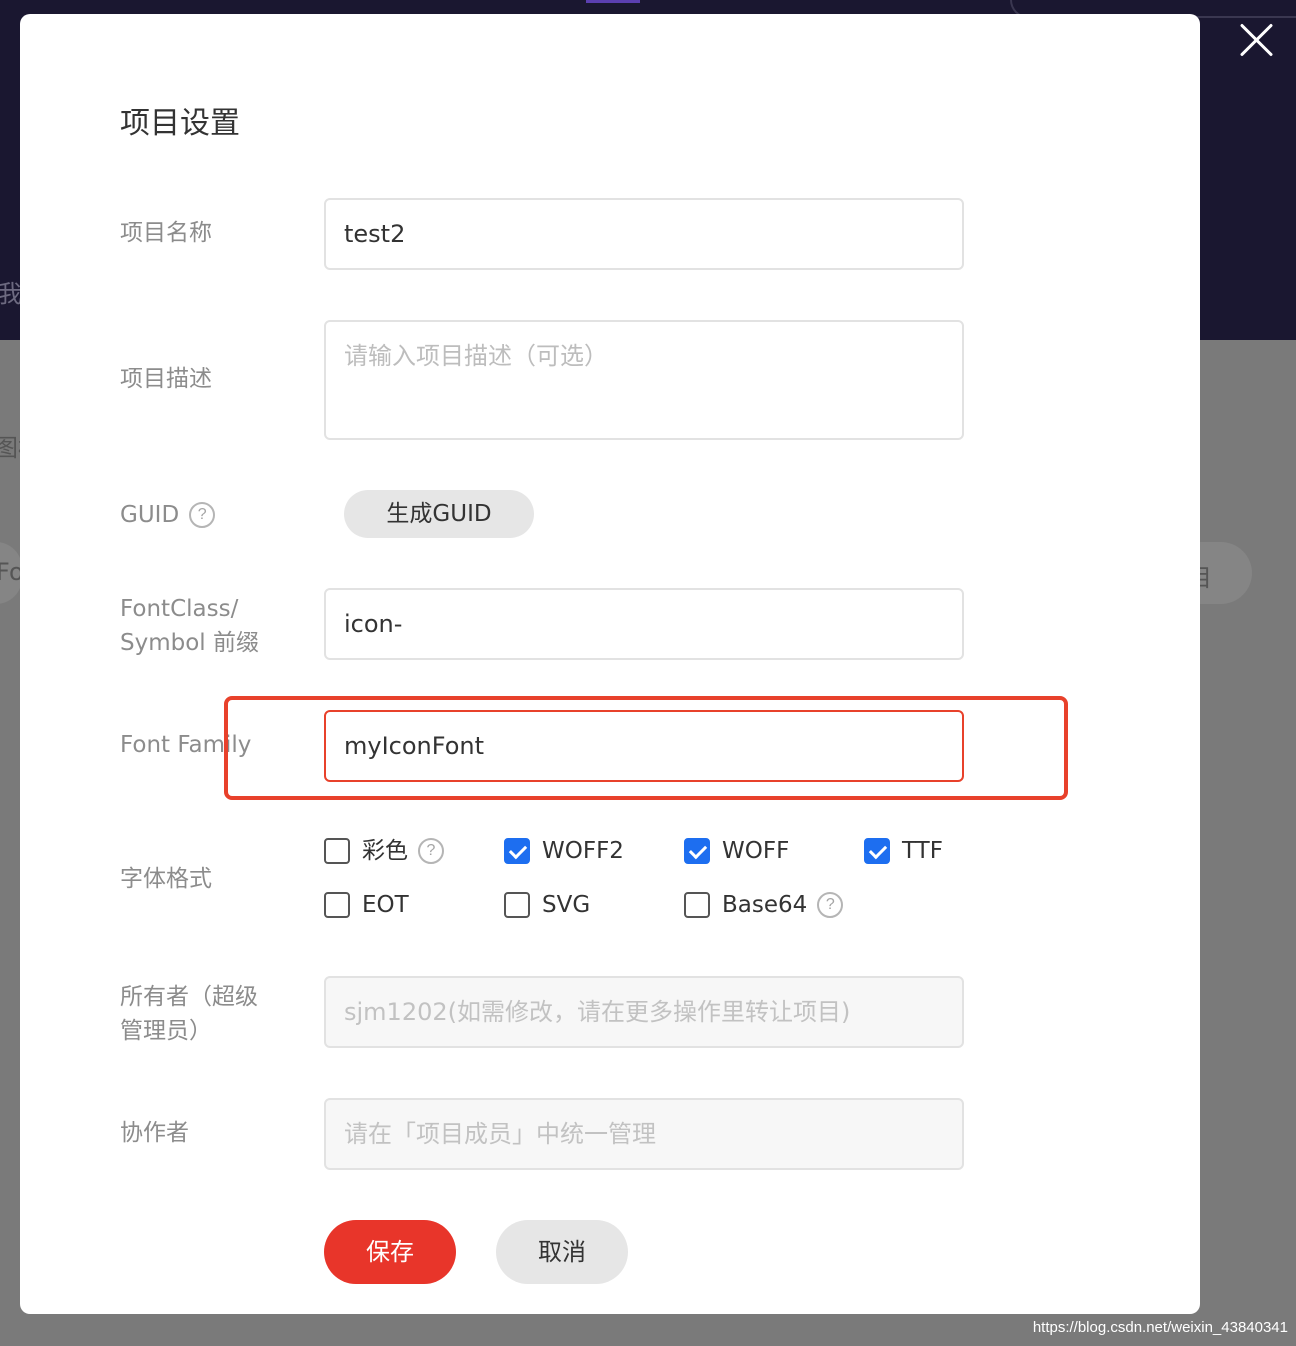 This screenshot has width=1296, height=1346. What do you see at coordinates (189, 626) in the screenshot?
I see `prefix-label: FontClass/ Symbol 前缀` at bounding box center [189, 626].